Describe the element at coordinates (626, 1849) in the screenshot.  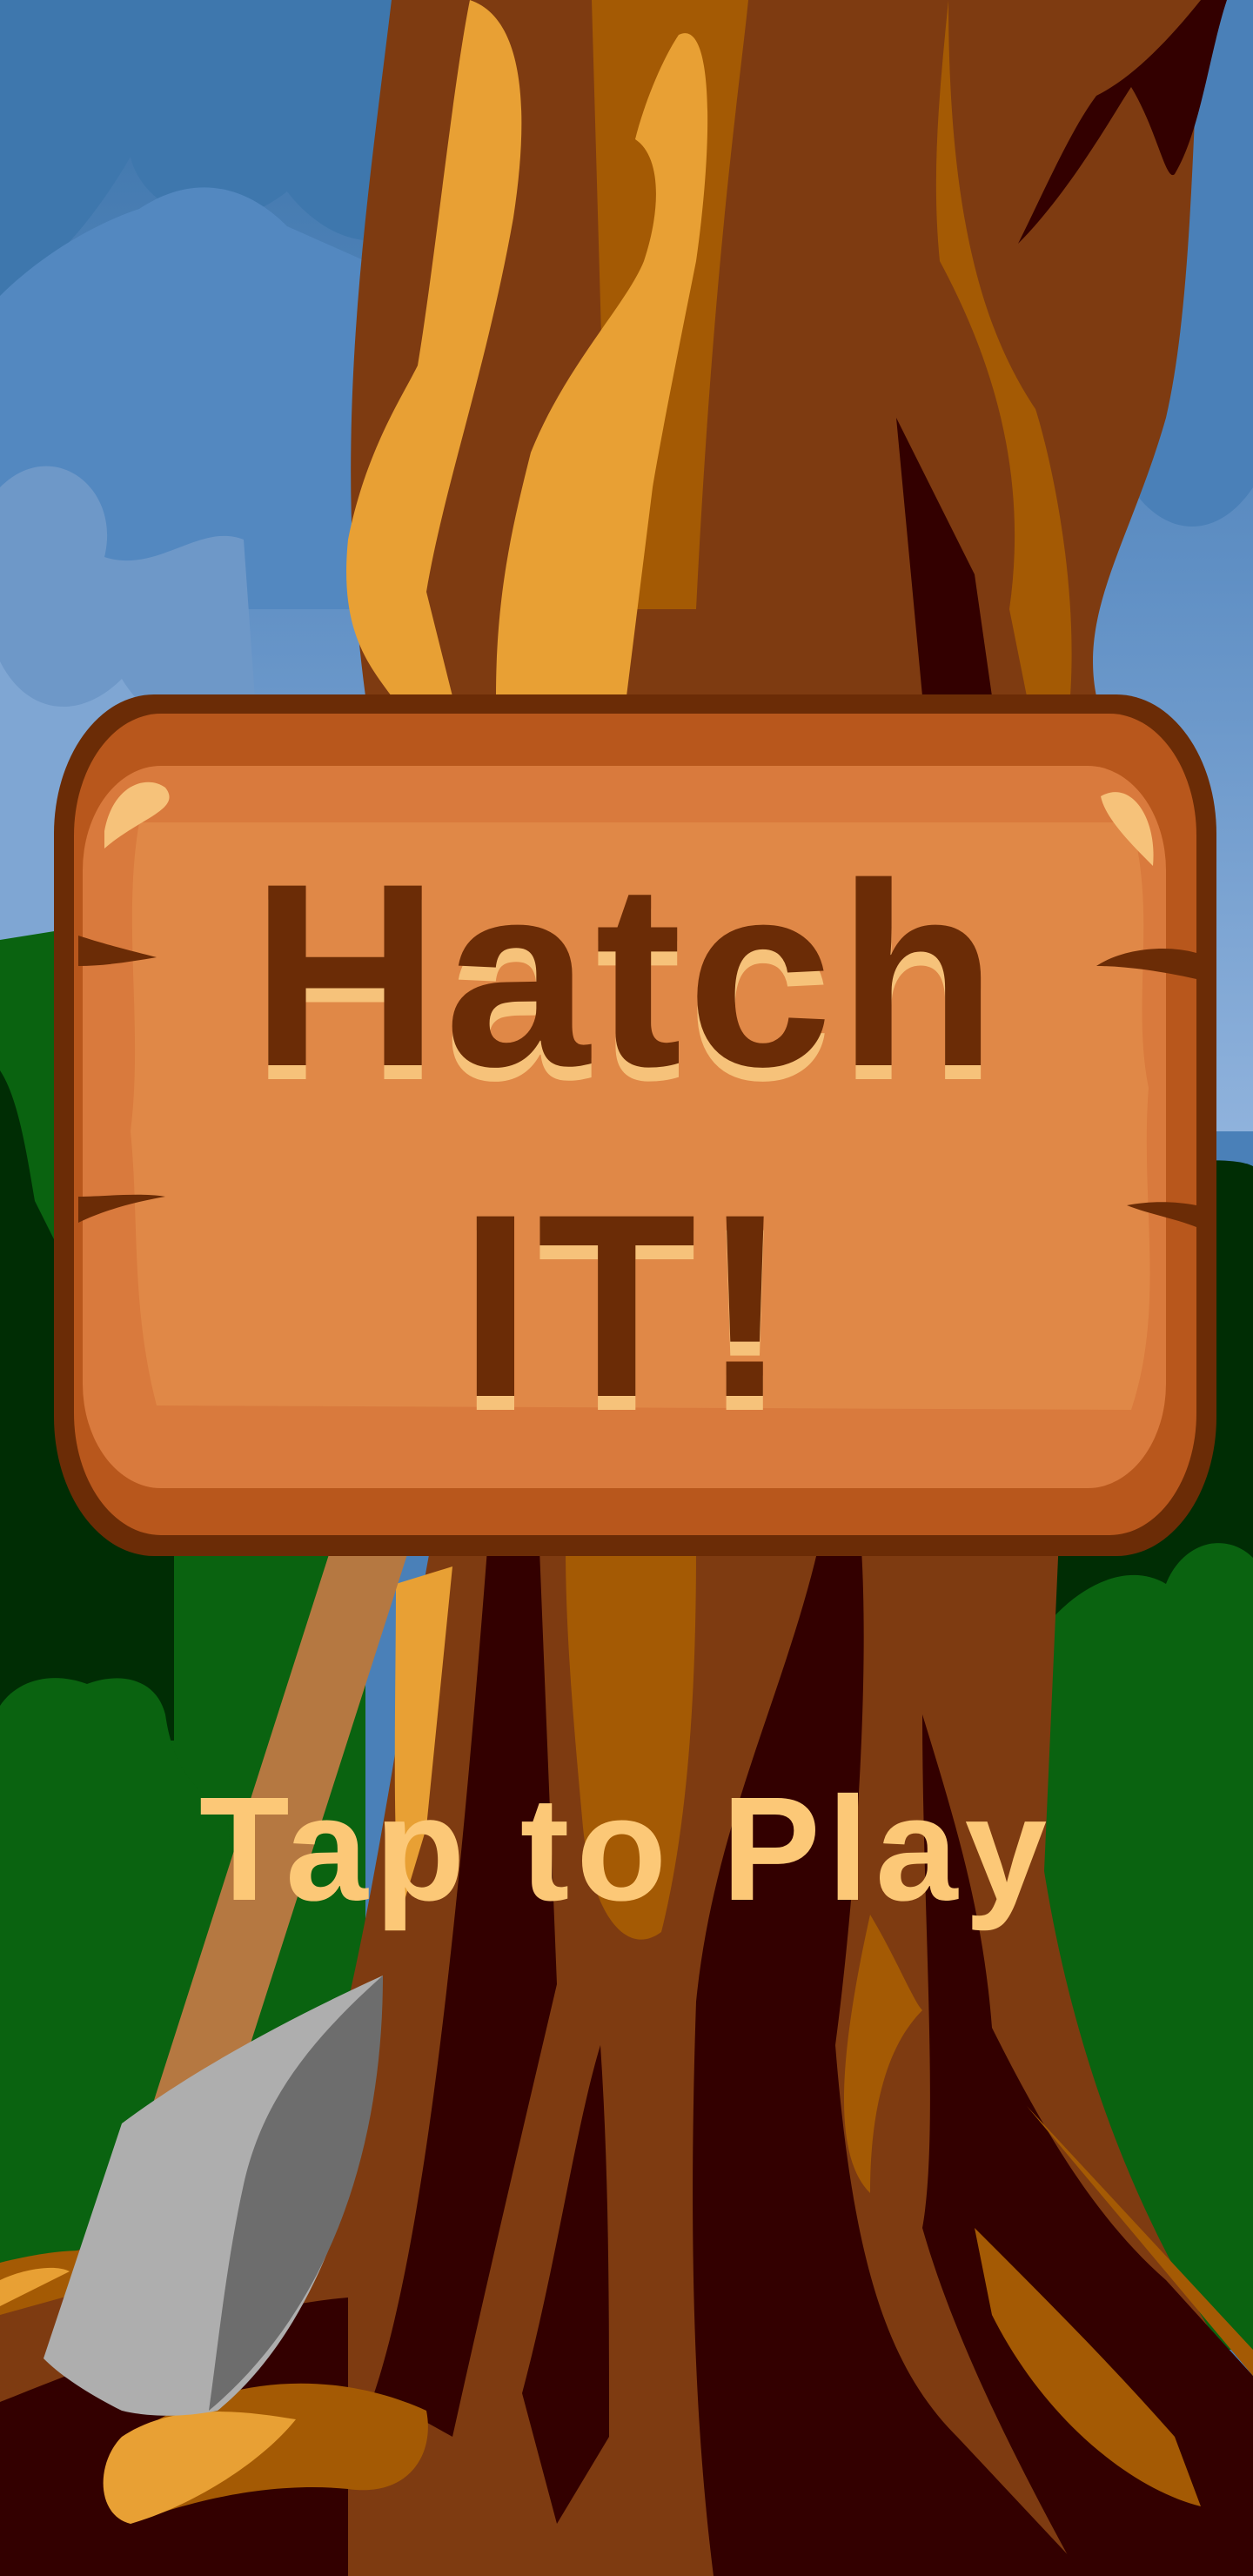
I see `tap-to-play-button: Tap to Play` at that location.